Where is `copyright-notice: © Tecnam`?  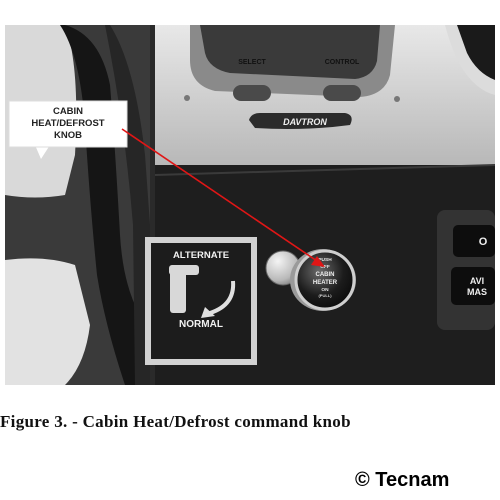 copyright-notice: © Tecnam is located at coordinates (402, 480).